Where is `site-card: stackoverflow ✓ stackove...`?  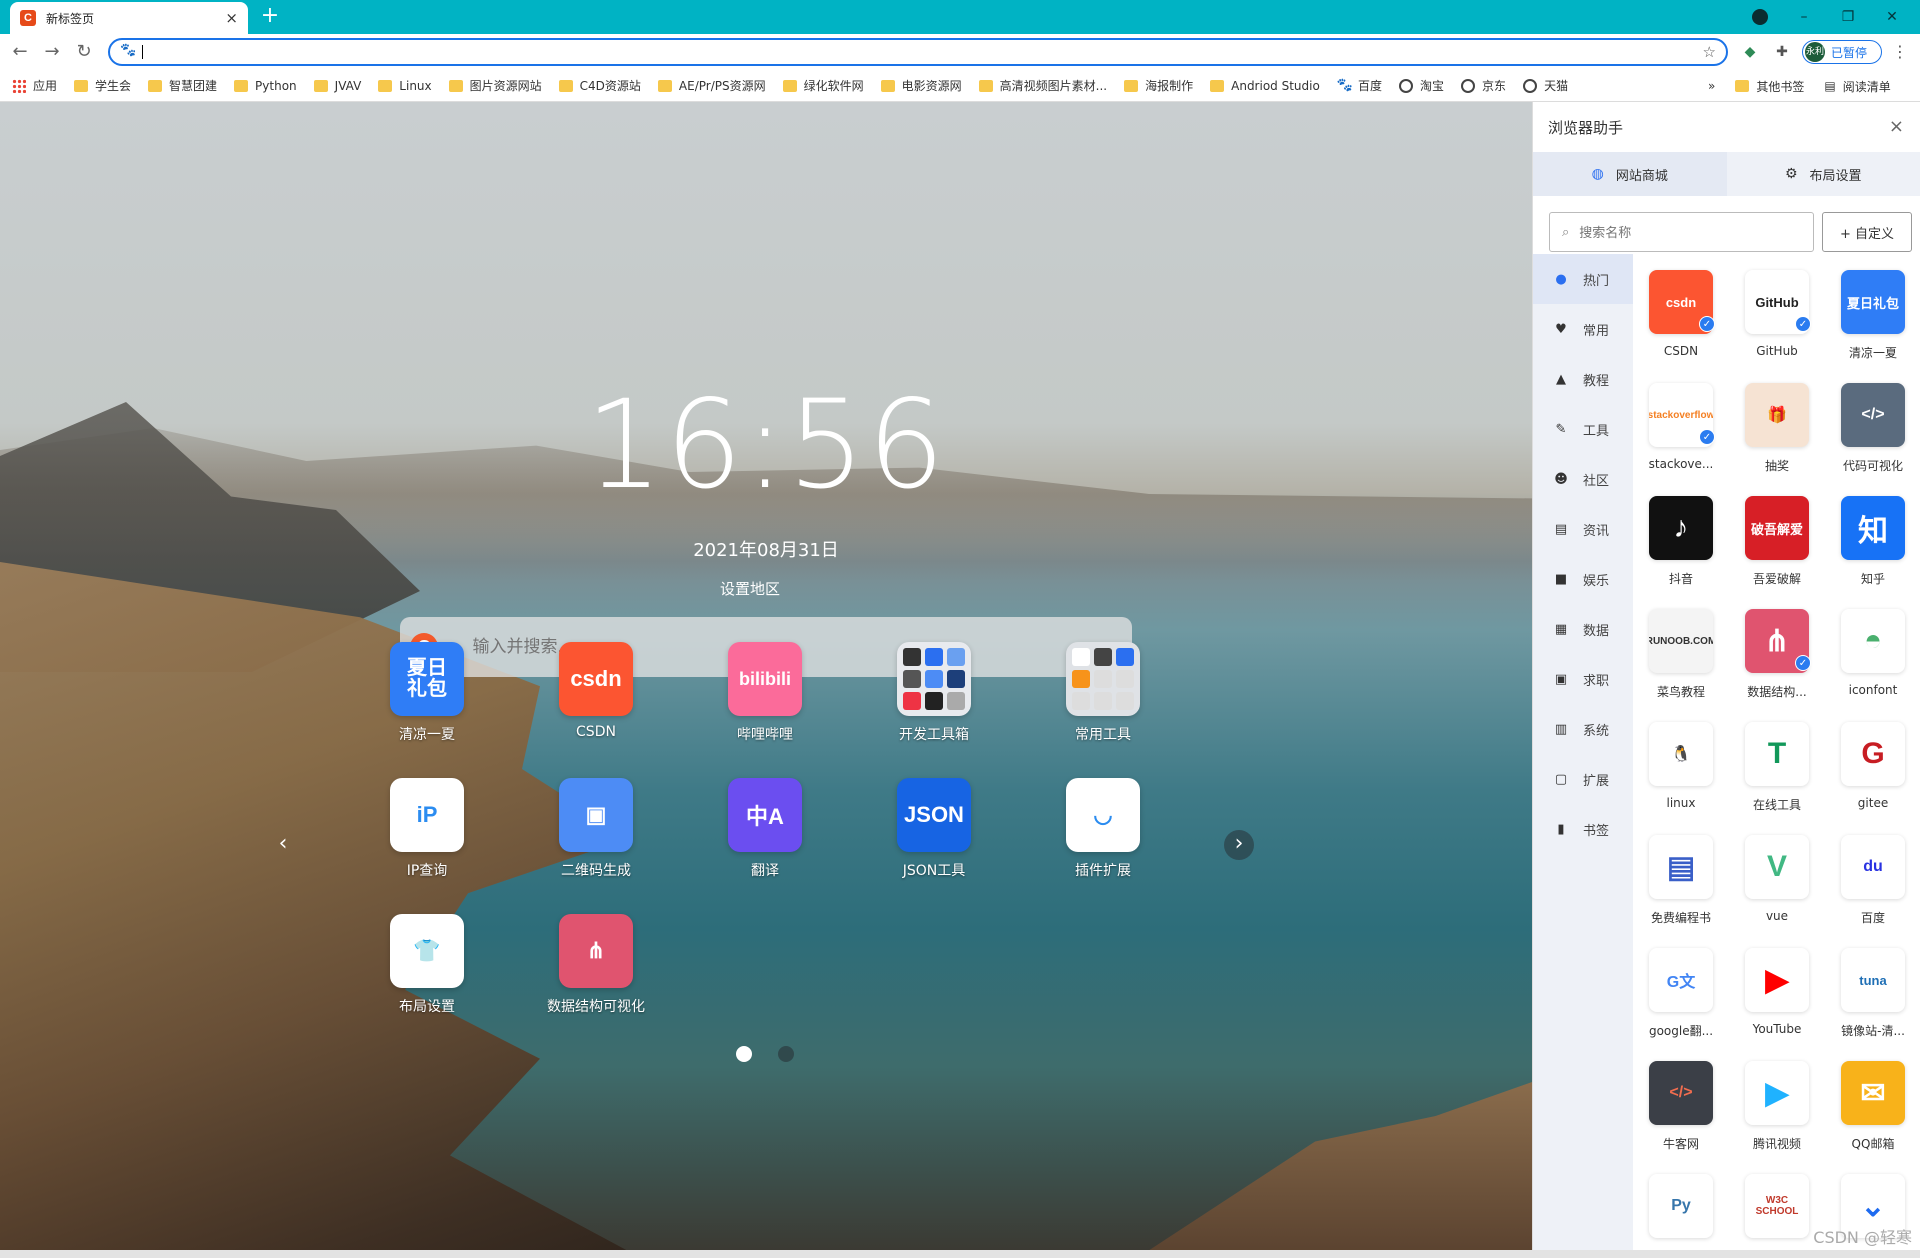
site-card: stackoverflow ✓ stackove... is located at coordinates (1681, 427).